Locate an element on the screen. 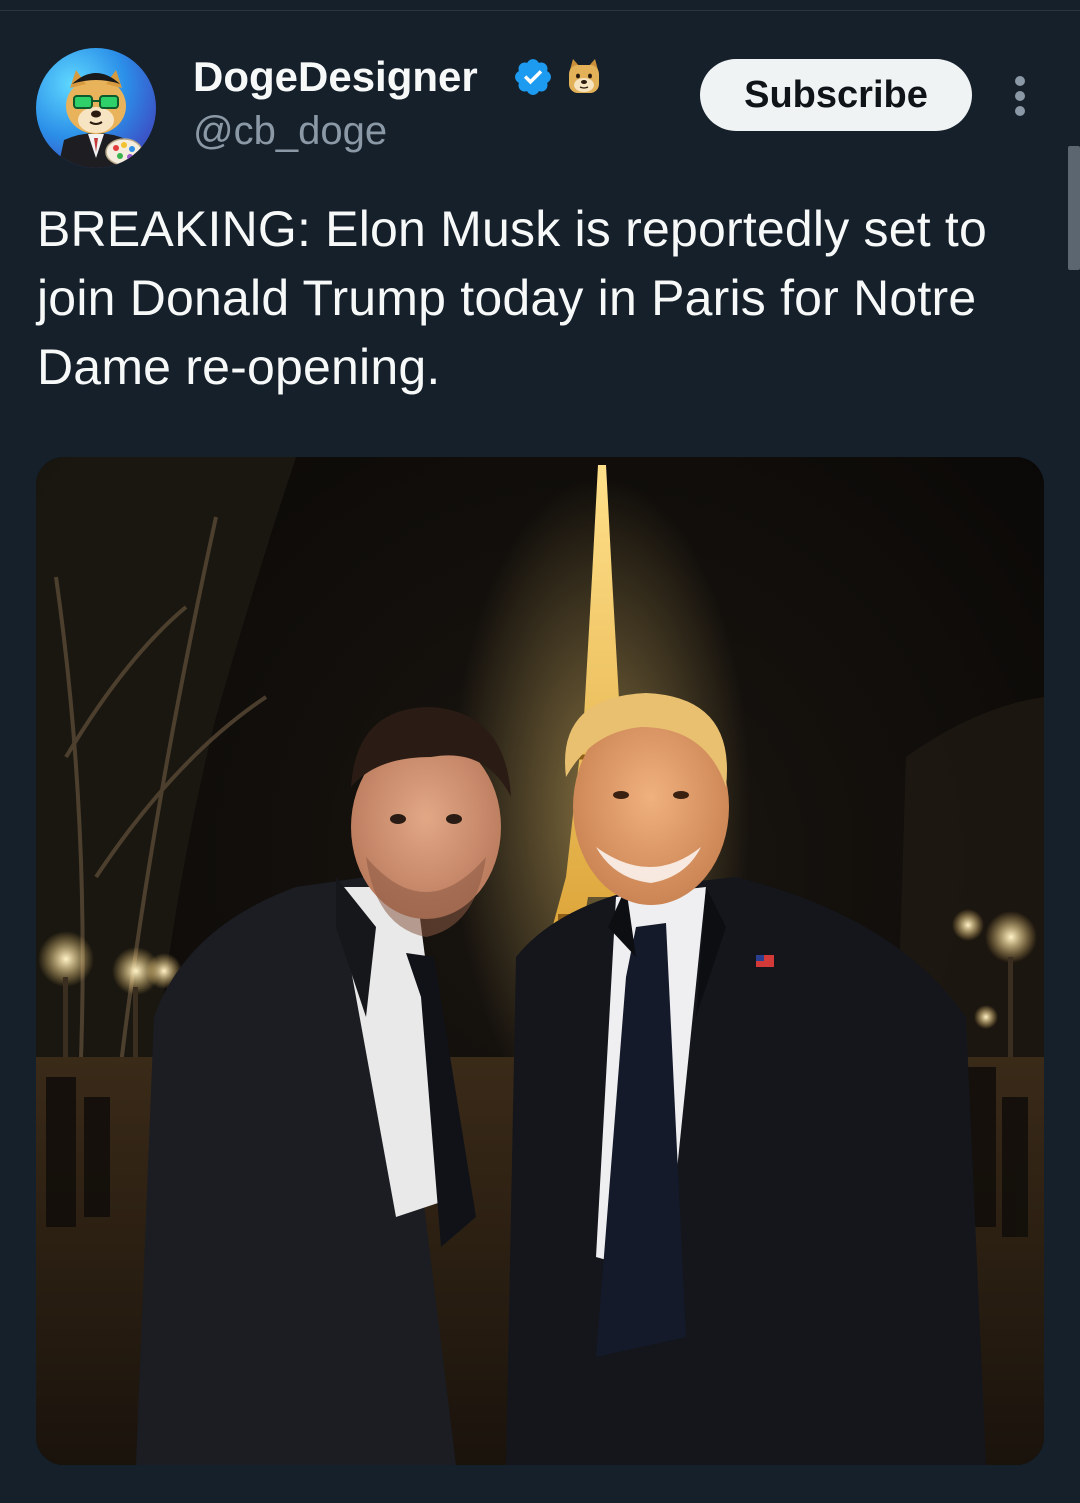  more-options-icon is located at coordinates (1020, 96).